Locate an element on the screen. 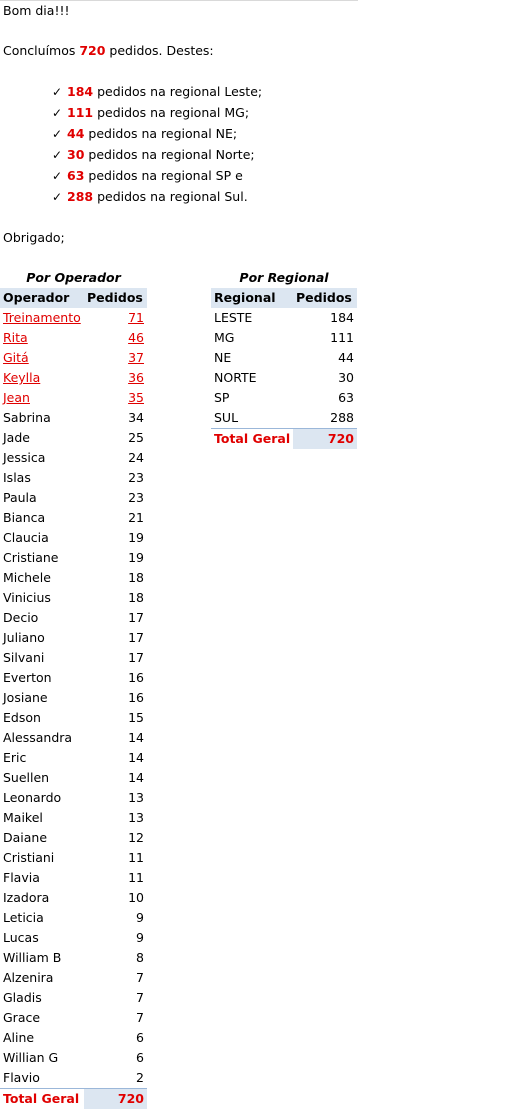 This screenshot has height=1109, width=512. operator-row: Josiane16 is located at coordinates (73, 698).